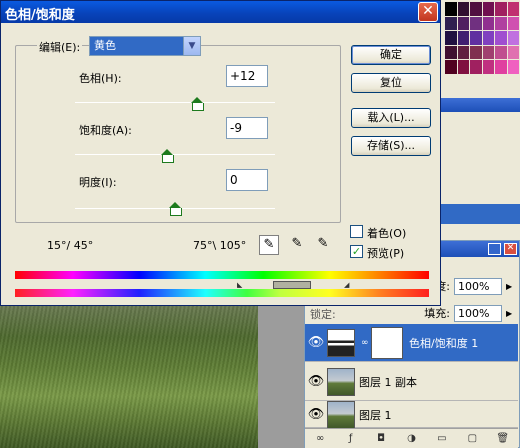 This screenshot has height=448, width=520. What do you see at coordinates (167, 156) in the screenshot?
I see `saturation-slider-thumb` at bounding box center [167, 156].